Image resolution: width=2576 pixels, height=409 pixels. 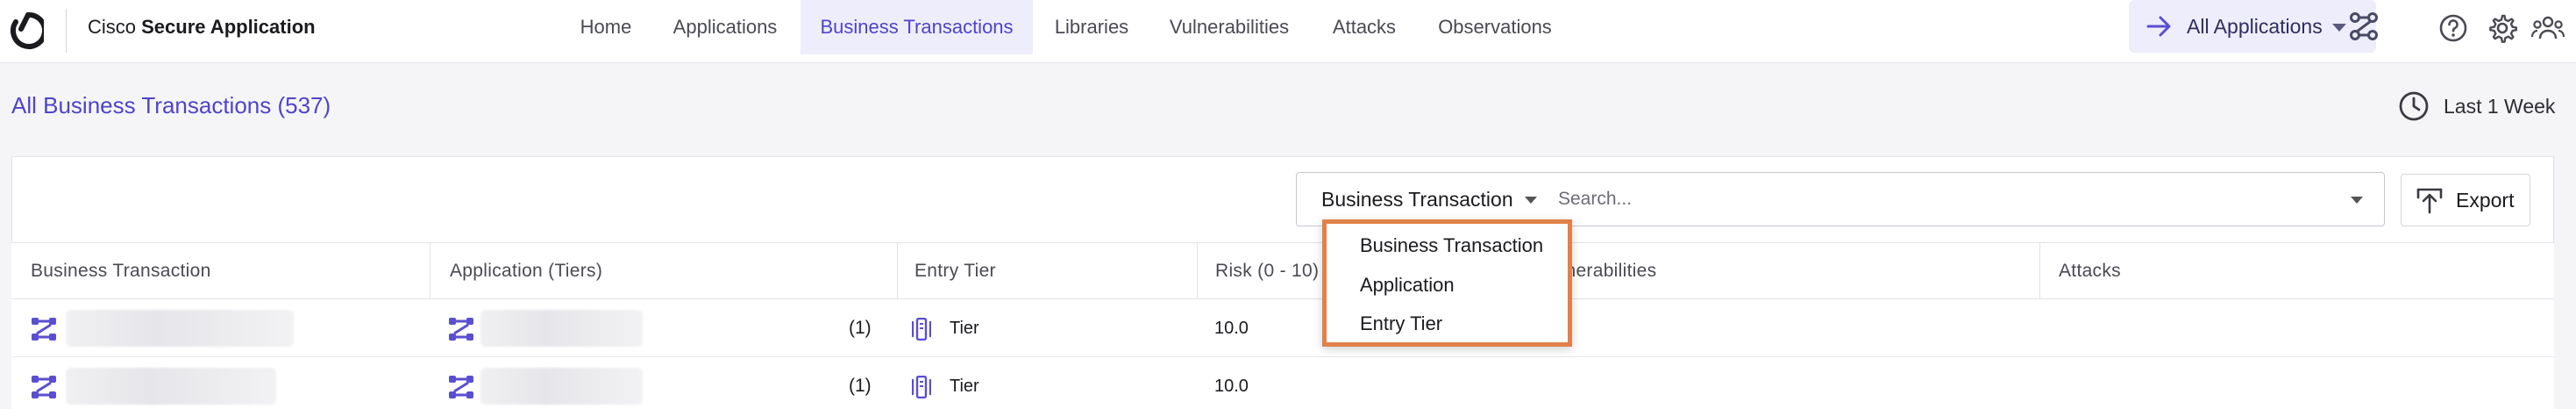 What do you see at coordinates (2364, 26) in the screenshot?
I see `flow-icon` at bounding box center [2364, 26].